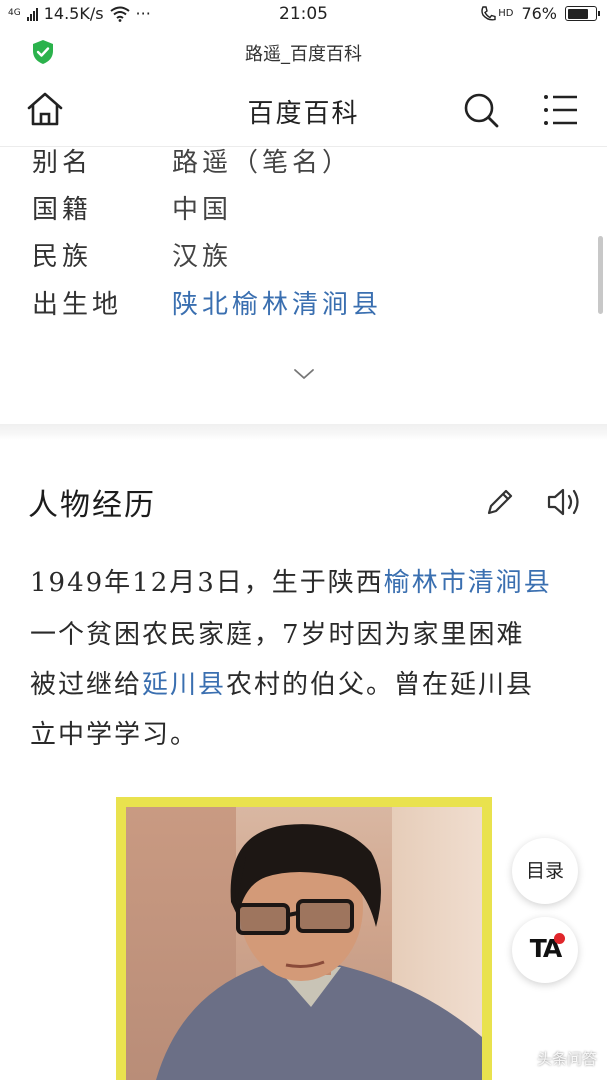 The height and width of the screenshot is (1080, 607). What do you see at coordinates (506, 13) in the screenshot?
I see `hd-label: HD` at bounding box center [506, 13].